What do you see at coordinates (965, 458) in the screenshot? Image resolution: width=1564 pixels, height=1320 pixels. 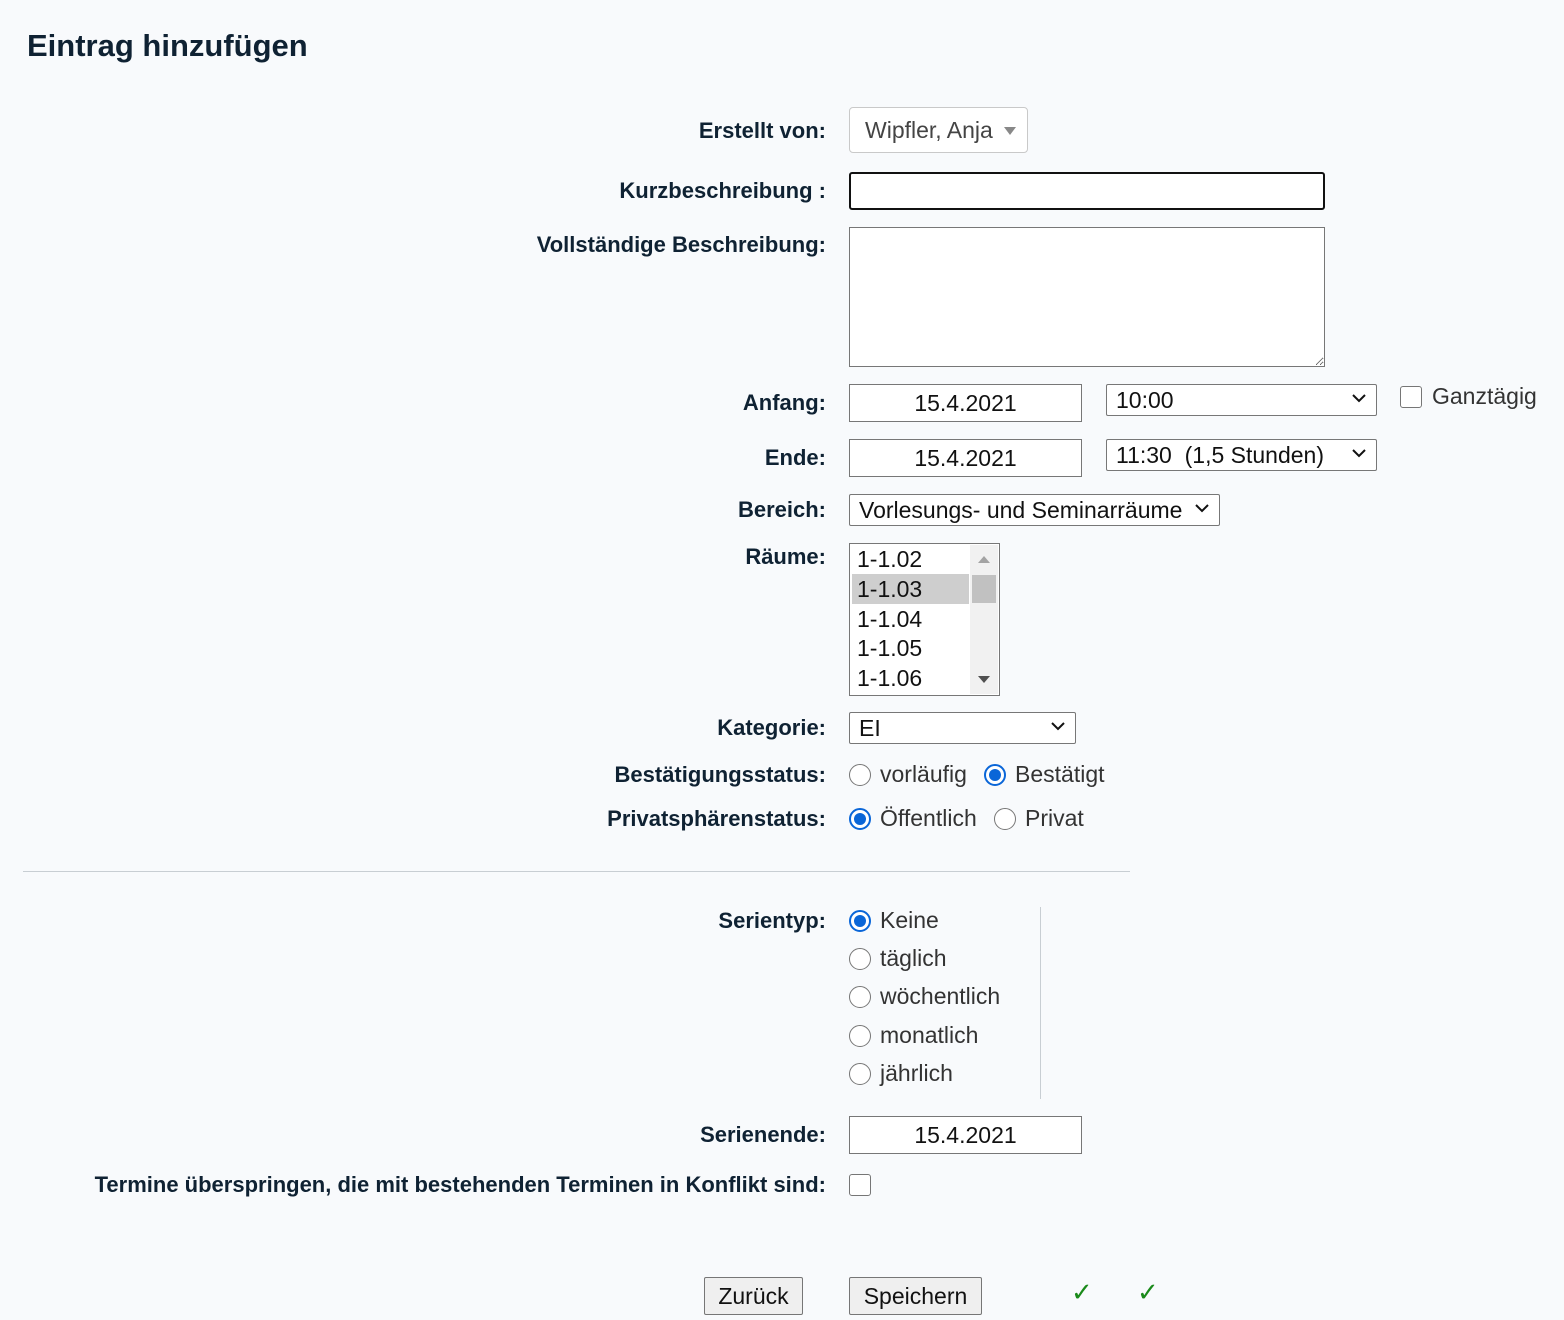 I see `end-date-input: 15.4.2021` at bounding box center [965, 458].